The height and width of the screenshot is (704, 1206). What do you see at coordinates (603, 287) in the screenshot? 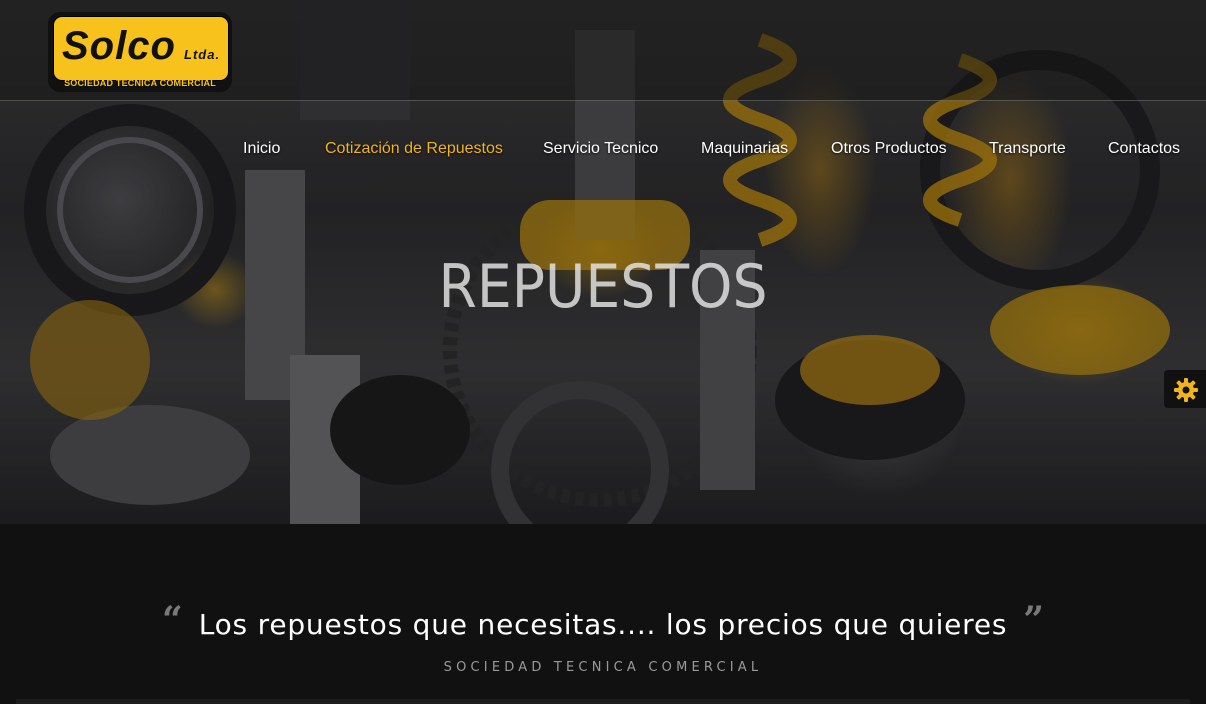
I see `page-title: REPUESTOS` at bounding box center [603, 287].